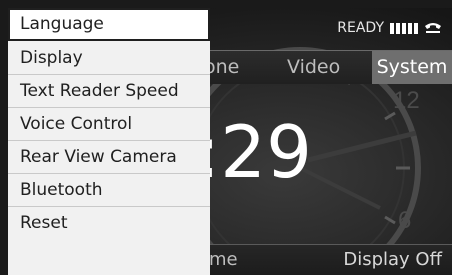 This screenshot has width=452, height=275. I want to click on menu-item-text-reader-speed: Text Reader Speed, so click(109, 91).